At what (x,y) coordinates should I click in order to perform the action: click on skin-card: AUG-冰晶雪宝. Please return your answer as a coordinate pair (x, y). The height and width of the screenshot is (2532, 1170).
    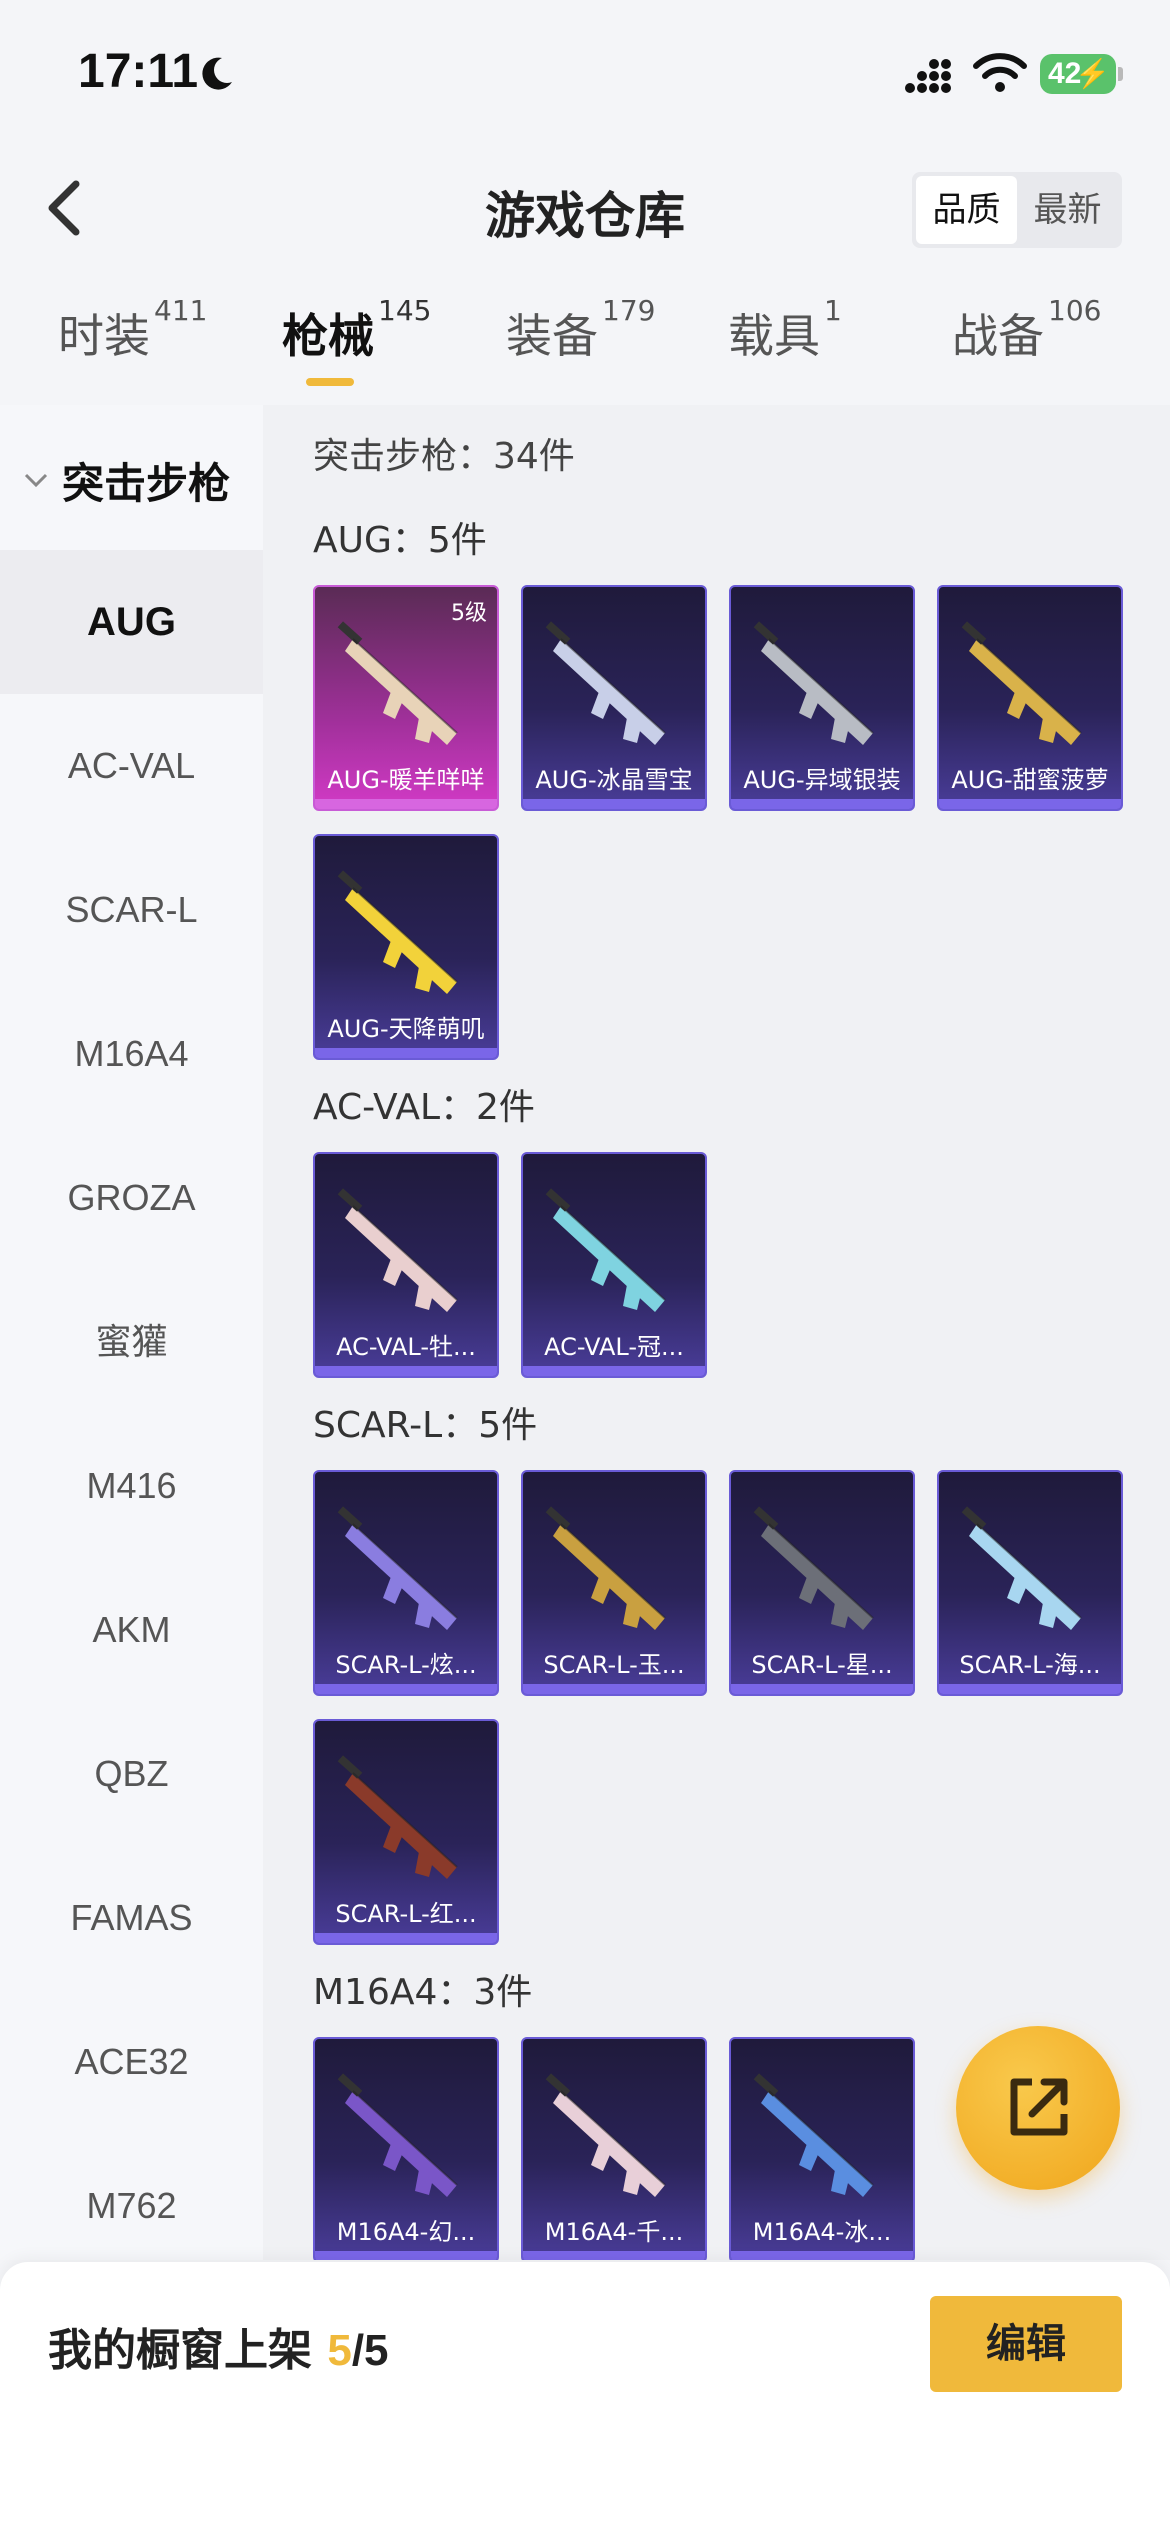
    Looking at the image, I should click on (614, 698).